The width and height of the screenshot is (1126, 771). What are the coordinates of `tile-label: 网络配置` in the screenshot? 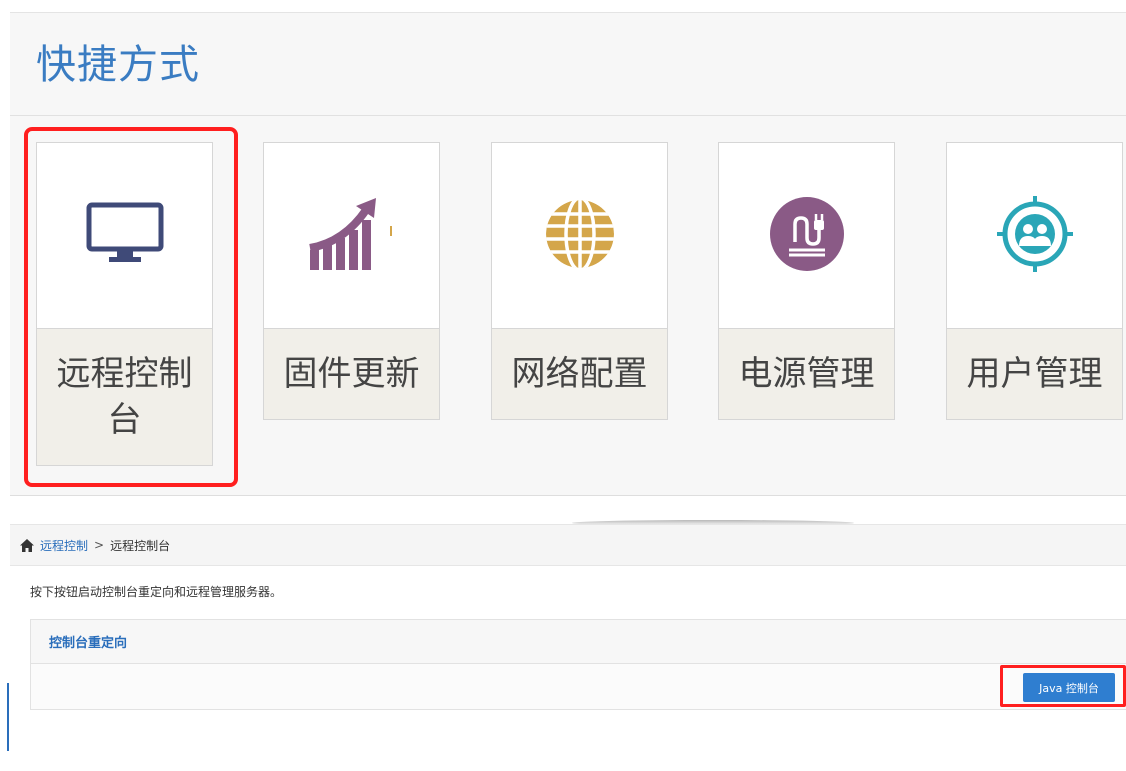 It's located at (579, 374).